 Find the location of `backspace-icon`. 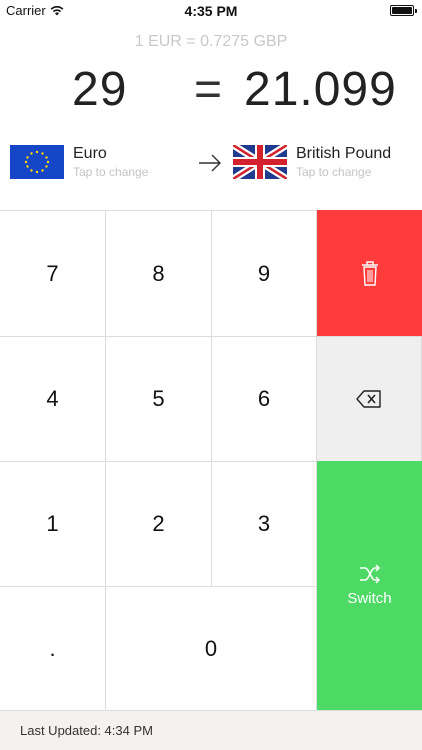

backspace-icon is located at coordinates (368, 399).